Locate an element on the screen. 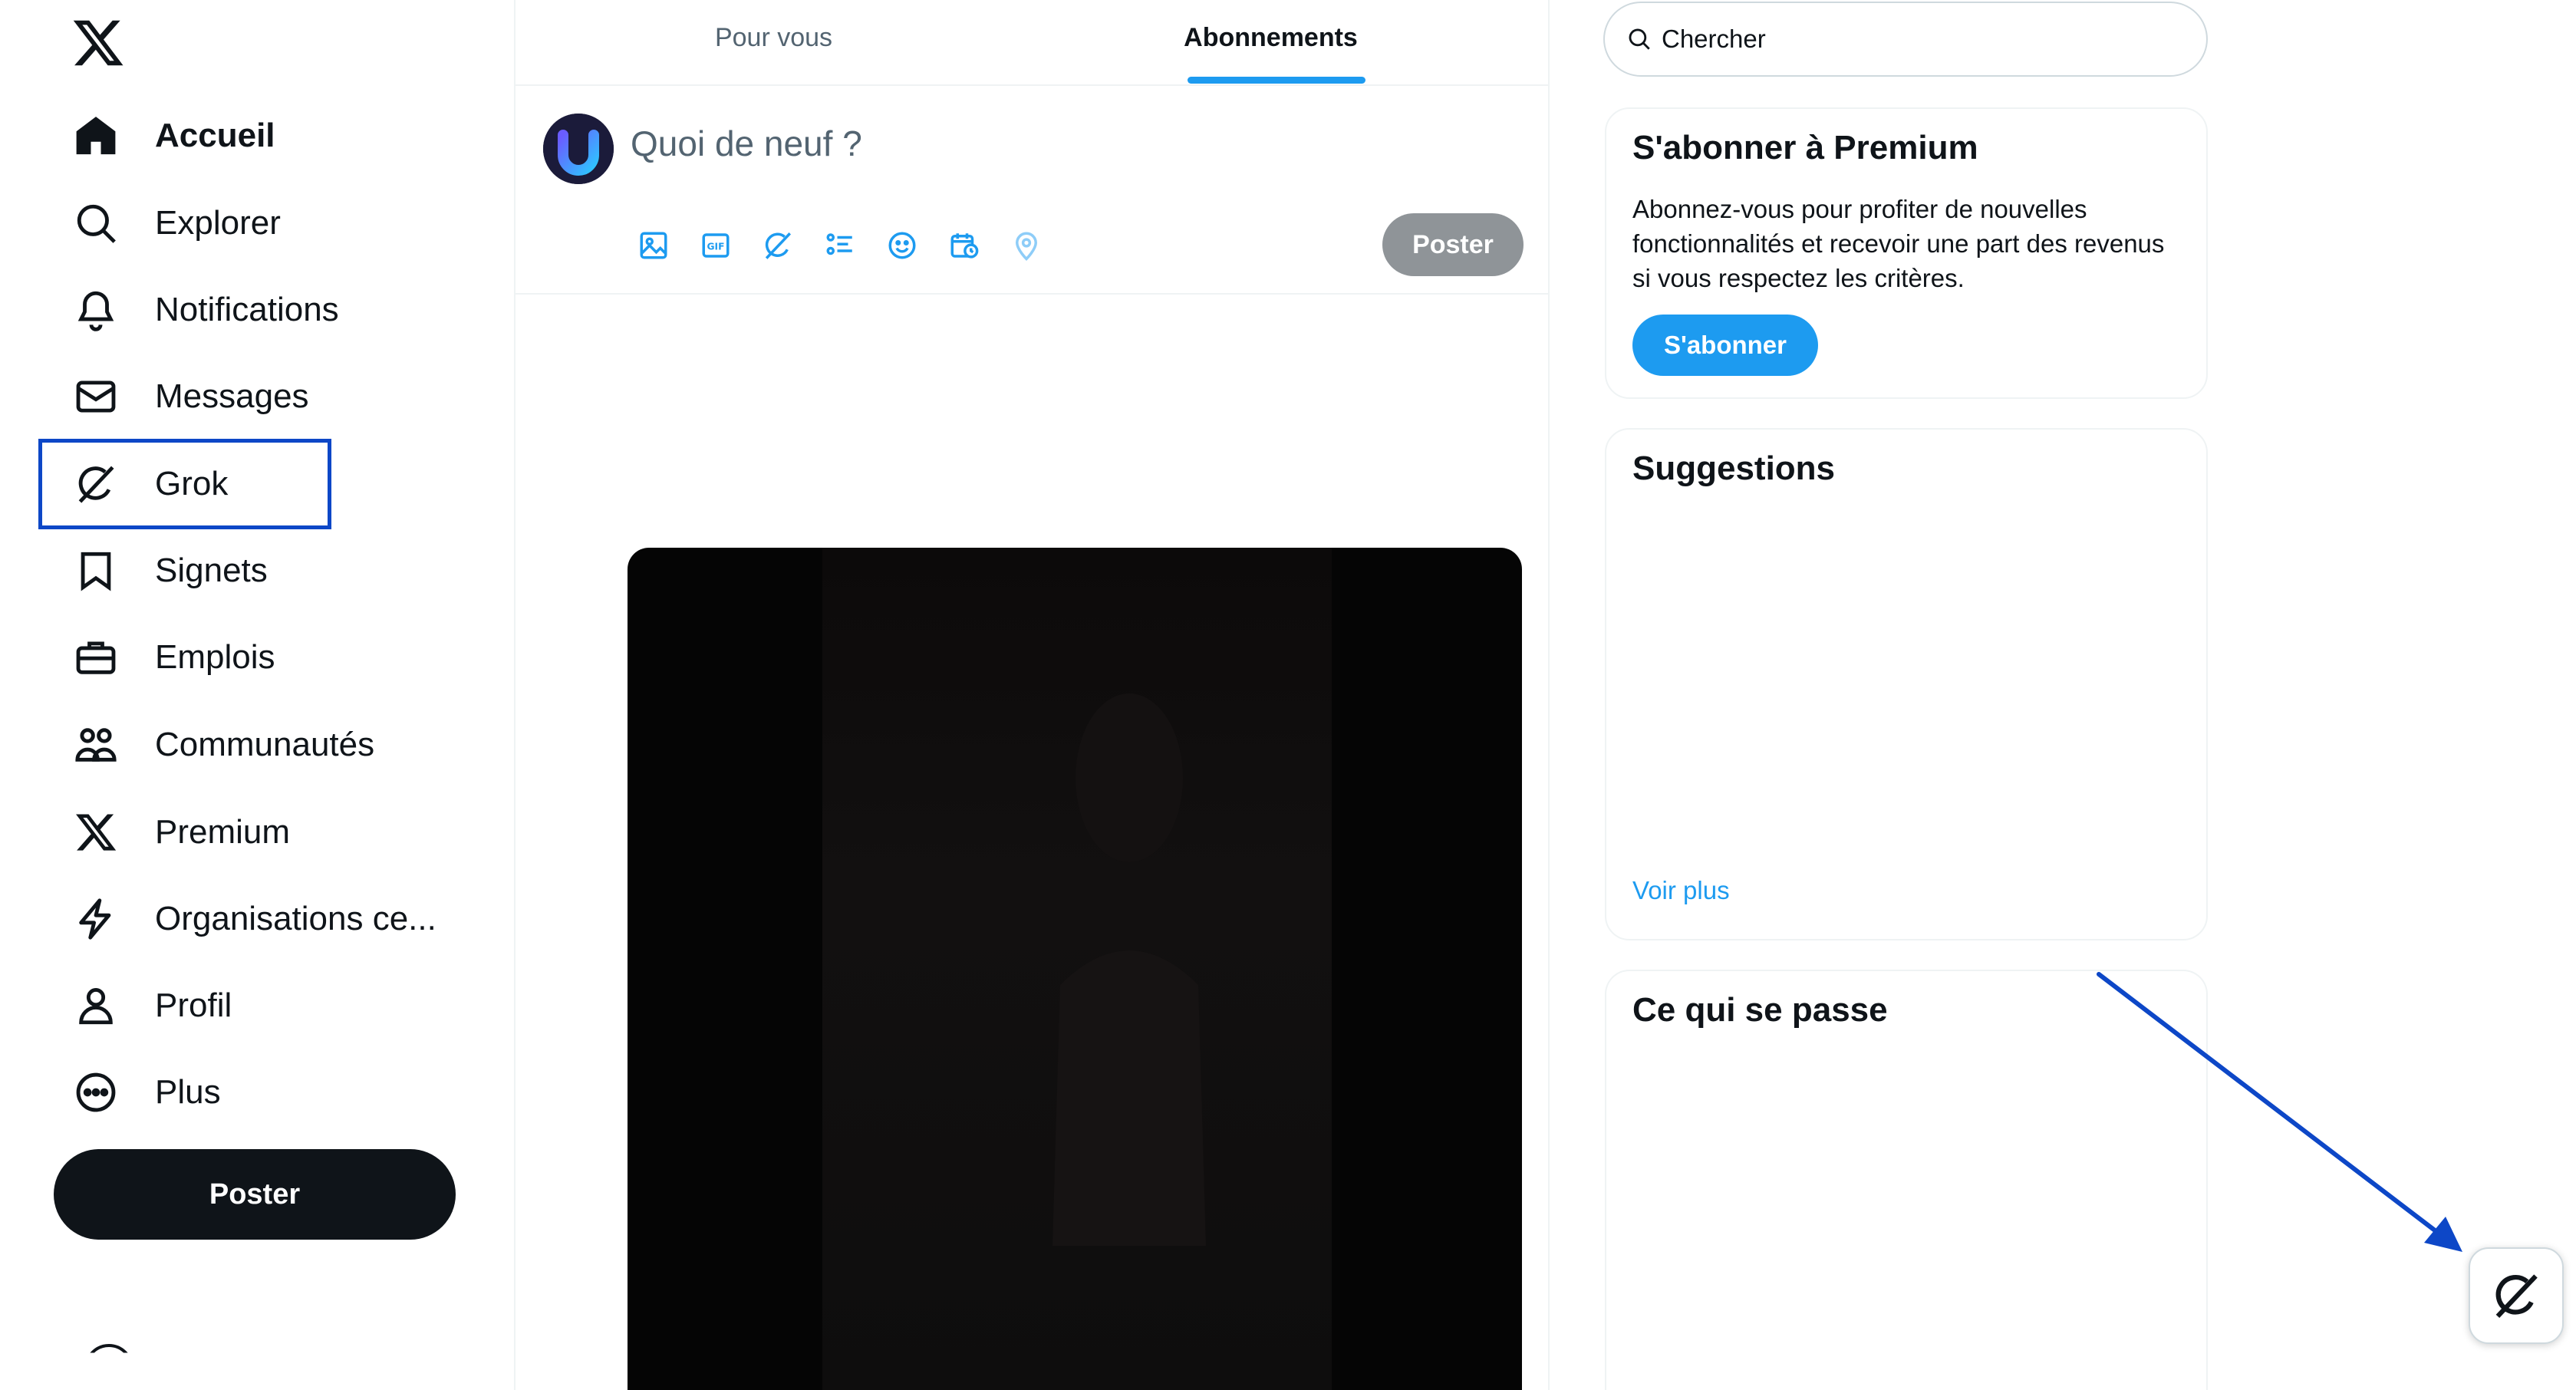 Image resolution: width=2576 pixels, height=1390 pixels. sidebar-item-messages: Messages is located at coordinates (190, 397).